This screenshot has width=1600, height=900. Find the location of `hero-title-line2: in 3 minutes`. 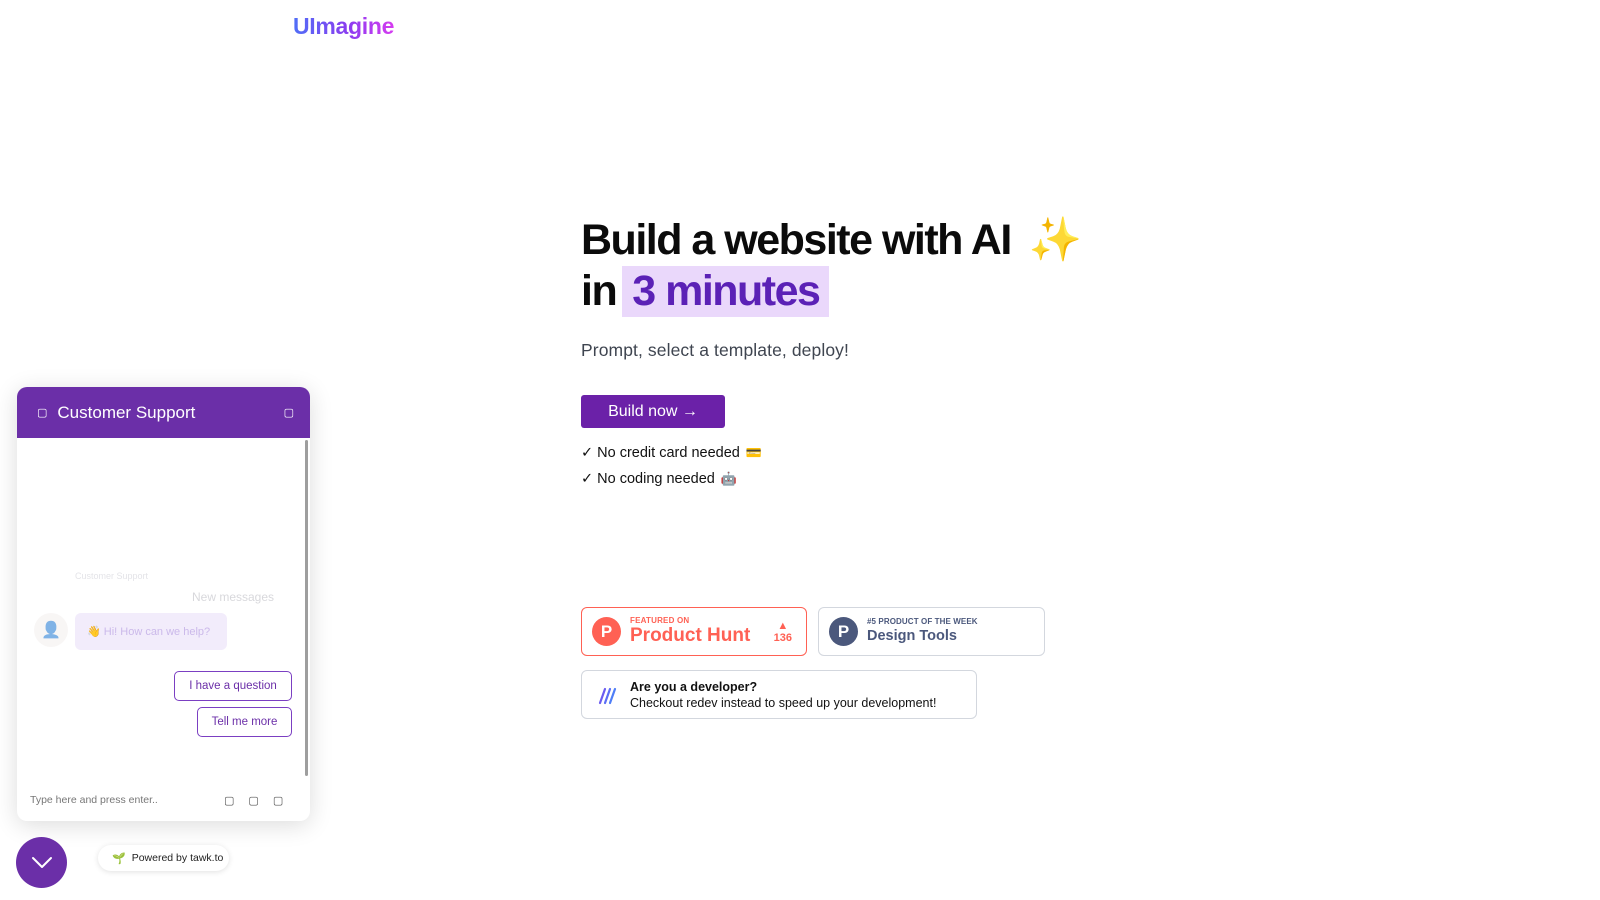

hero-title-line2: in 3 minutes is located at coordinates (841, 291).